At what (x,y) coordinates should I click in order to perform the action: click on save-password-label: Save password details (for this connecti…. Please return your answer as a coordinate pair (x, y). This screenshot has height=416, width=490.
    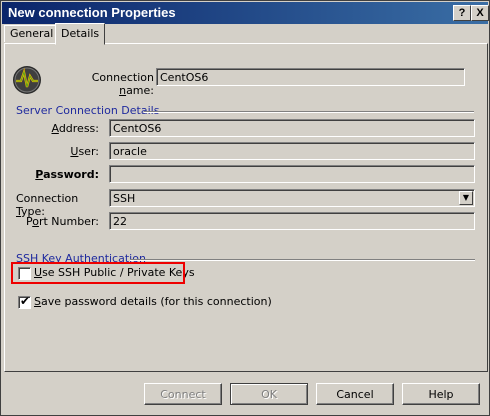
    Looking at the image, I should click on (153, 301).